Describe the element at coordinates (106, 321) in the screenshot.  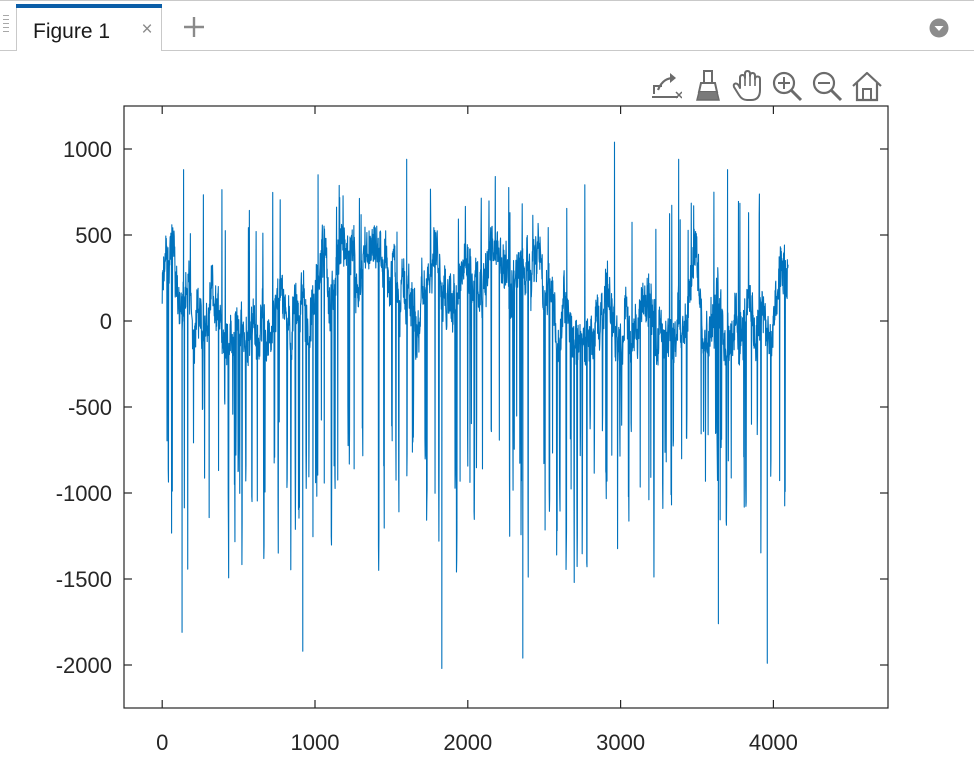
I see `y-tick-label: 0` at that location.